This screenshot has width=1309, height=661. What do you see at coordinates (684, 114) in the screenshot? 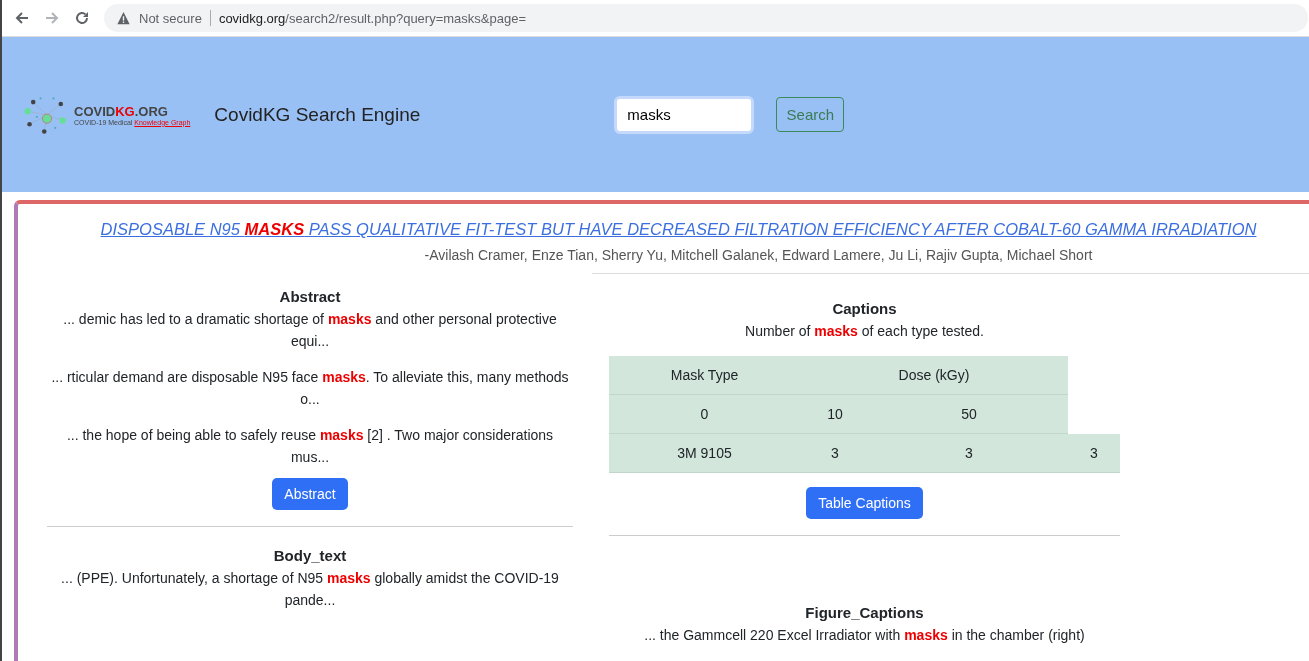
I see `search-field: masks` at bounding box center [684, 114].